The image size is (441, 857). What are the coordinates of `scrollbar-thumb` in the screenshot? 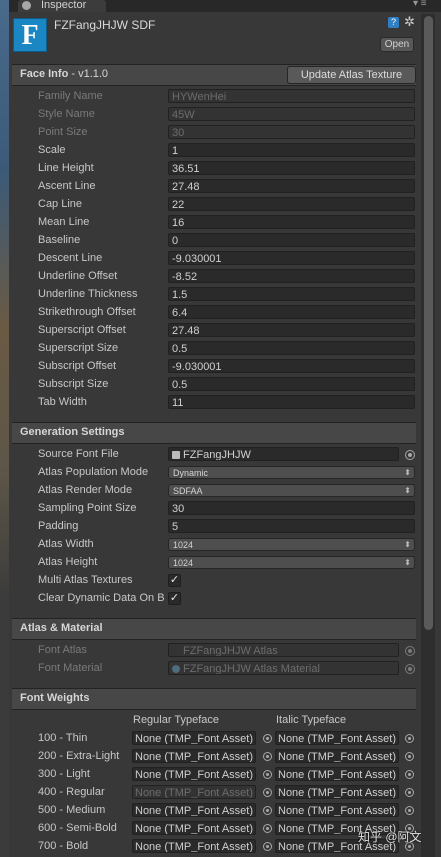 It's located at (428, 323).